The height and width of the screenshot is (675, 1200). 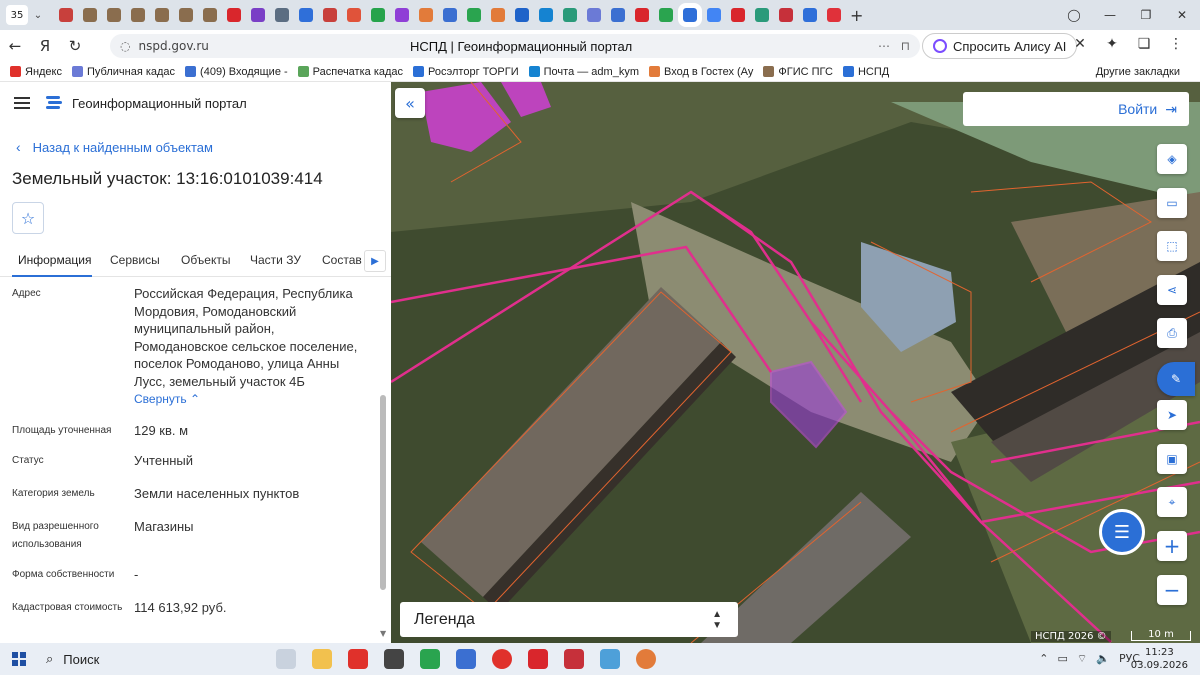 I want to click on taskbar-search: ⌕ Поиск, so click(x=153, y=659).